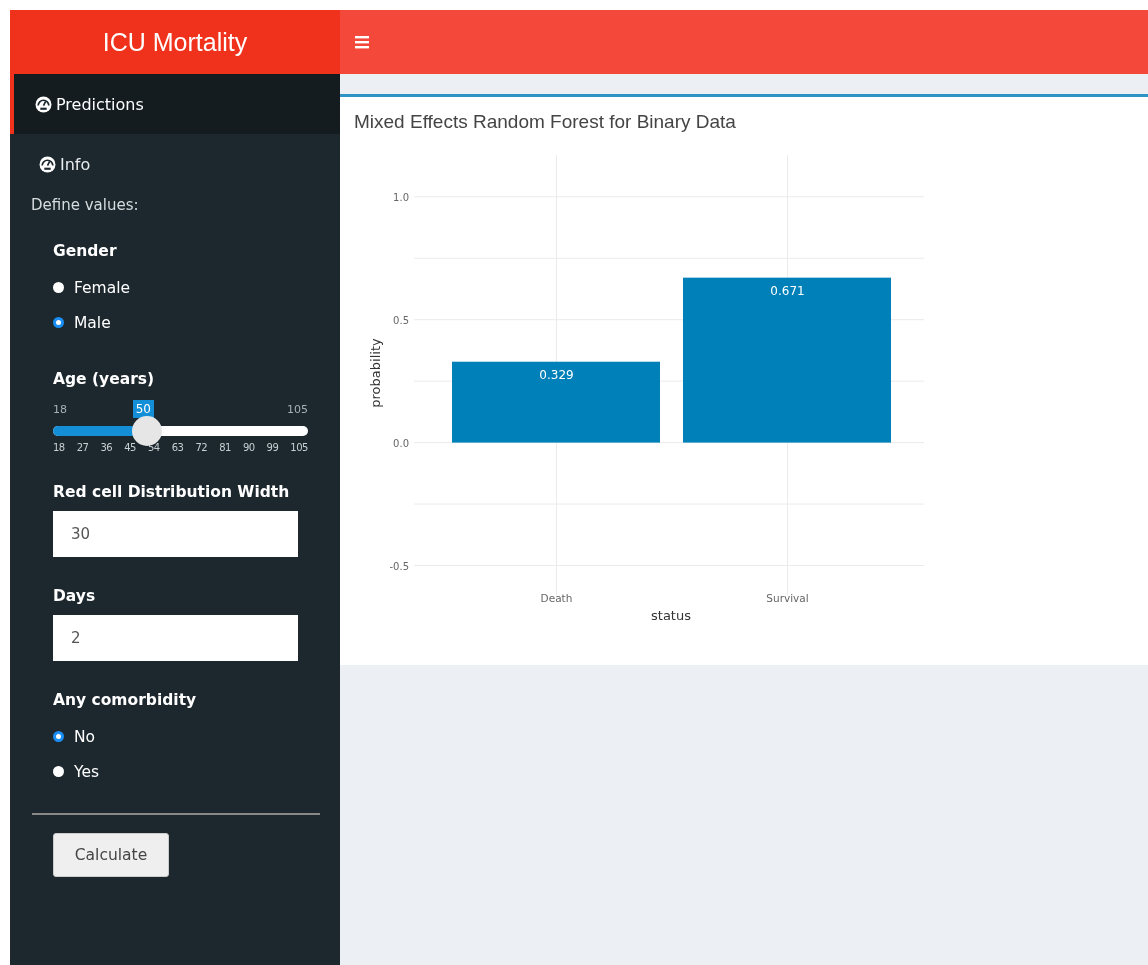 The width and height of the screenshot is (1148, 965). Describe the element at coordinates (180, 287) in the screenshot. I see `radio-option: Female` at that location.